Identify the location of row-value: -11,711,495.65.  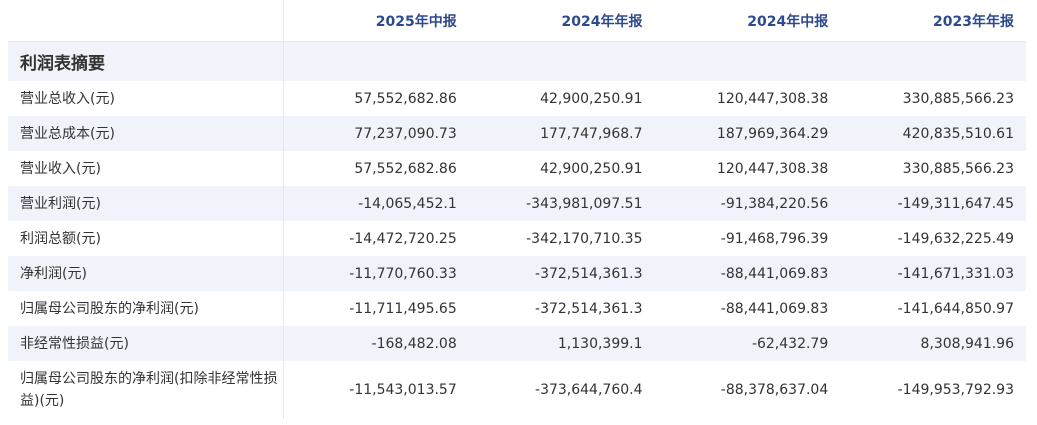
(403, 308).